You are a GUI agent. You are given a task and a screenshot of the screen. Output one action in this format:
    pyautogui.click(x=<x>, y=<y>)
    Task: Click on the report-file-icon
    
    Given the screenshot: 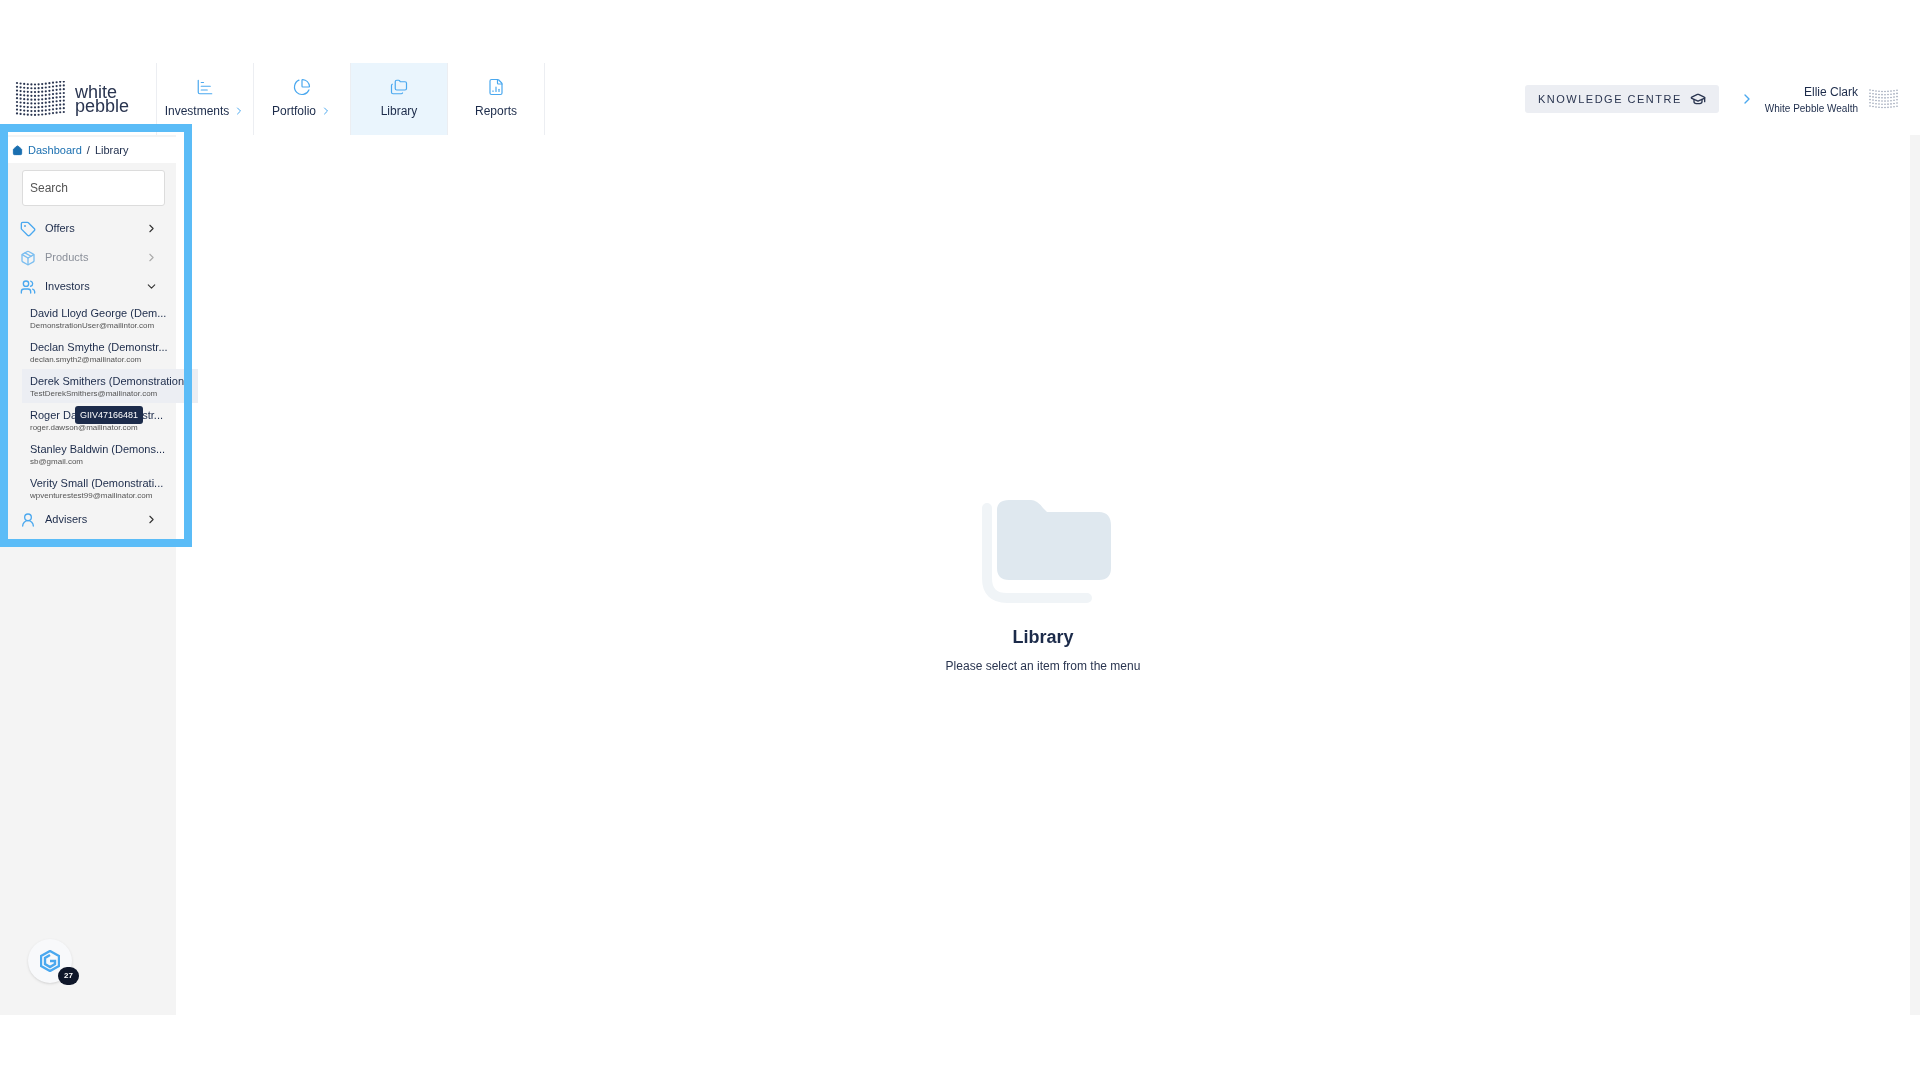 What is the action you would take?
    pyautogui.click(x=496, y=87)
    